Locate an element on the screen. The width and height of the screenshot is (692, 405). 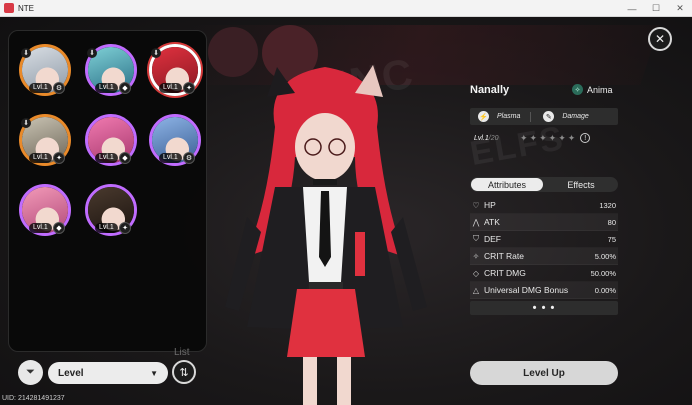
choker is located at coordinates (325, 182).